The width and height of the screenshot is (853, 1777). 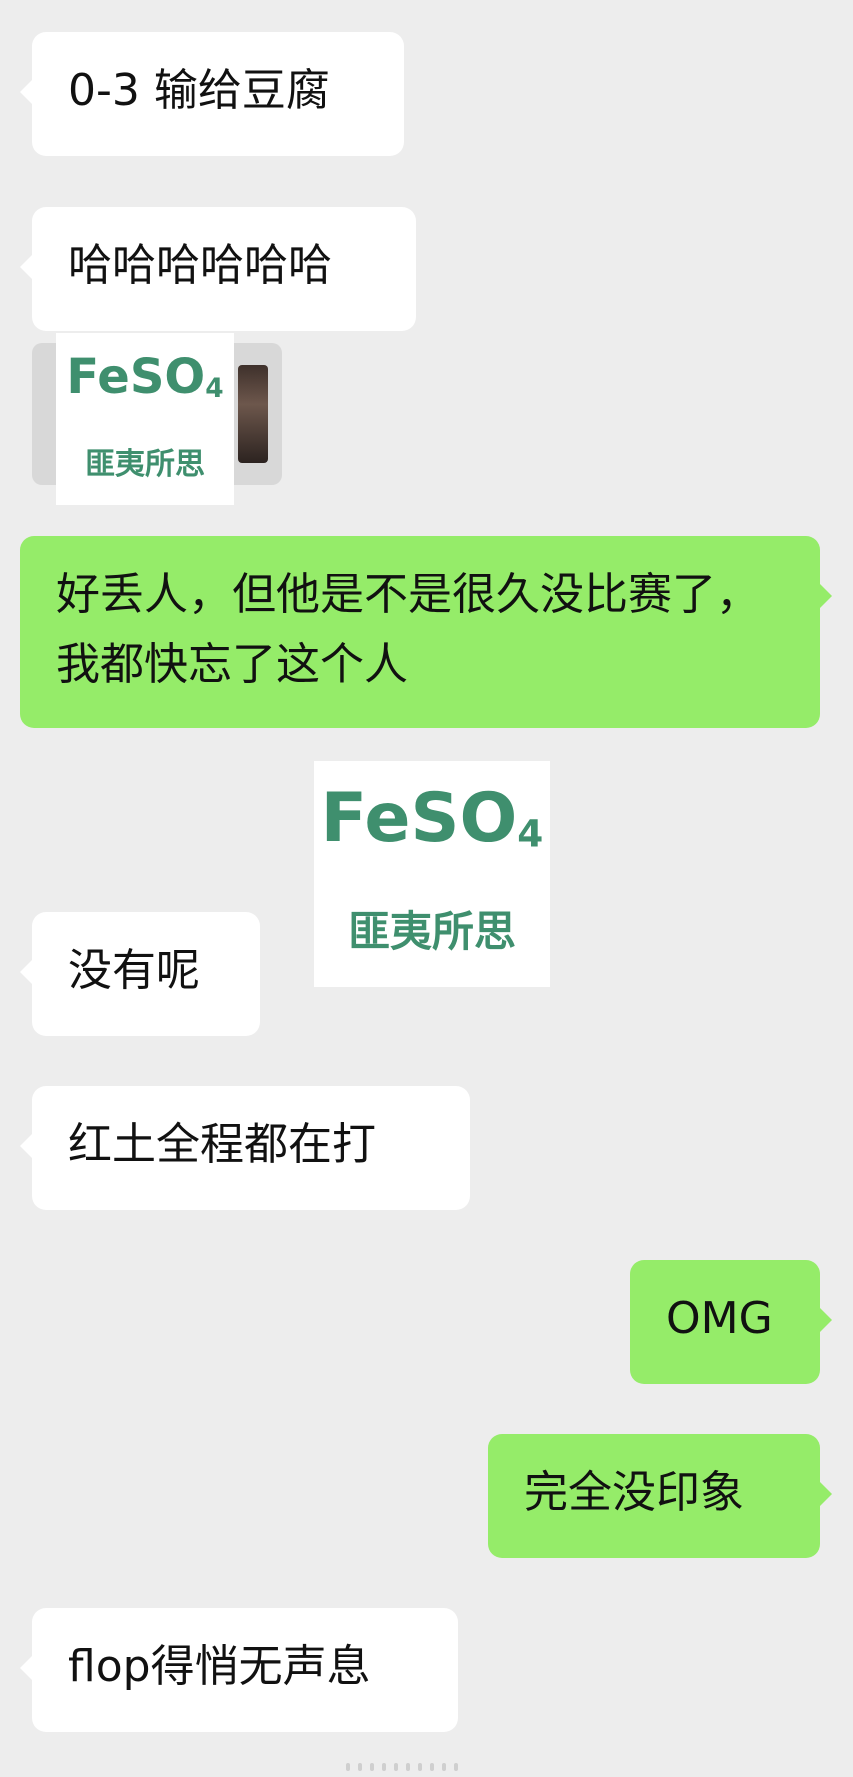 I want to click on message-text: 红土全程都在打, so click(x=222, y=1144).